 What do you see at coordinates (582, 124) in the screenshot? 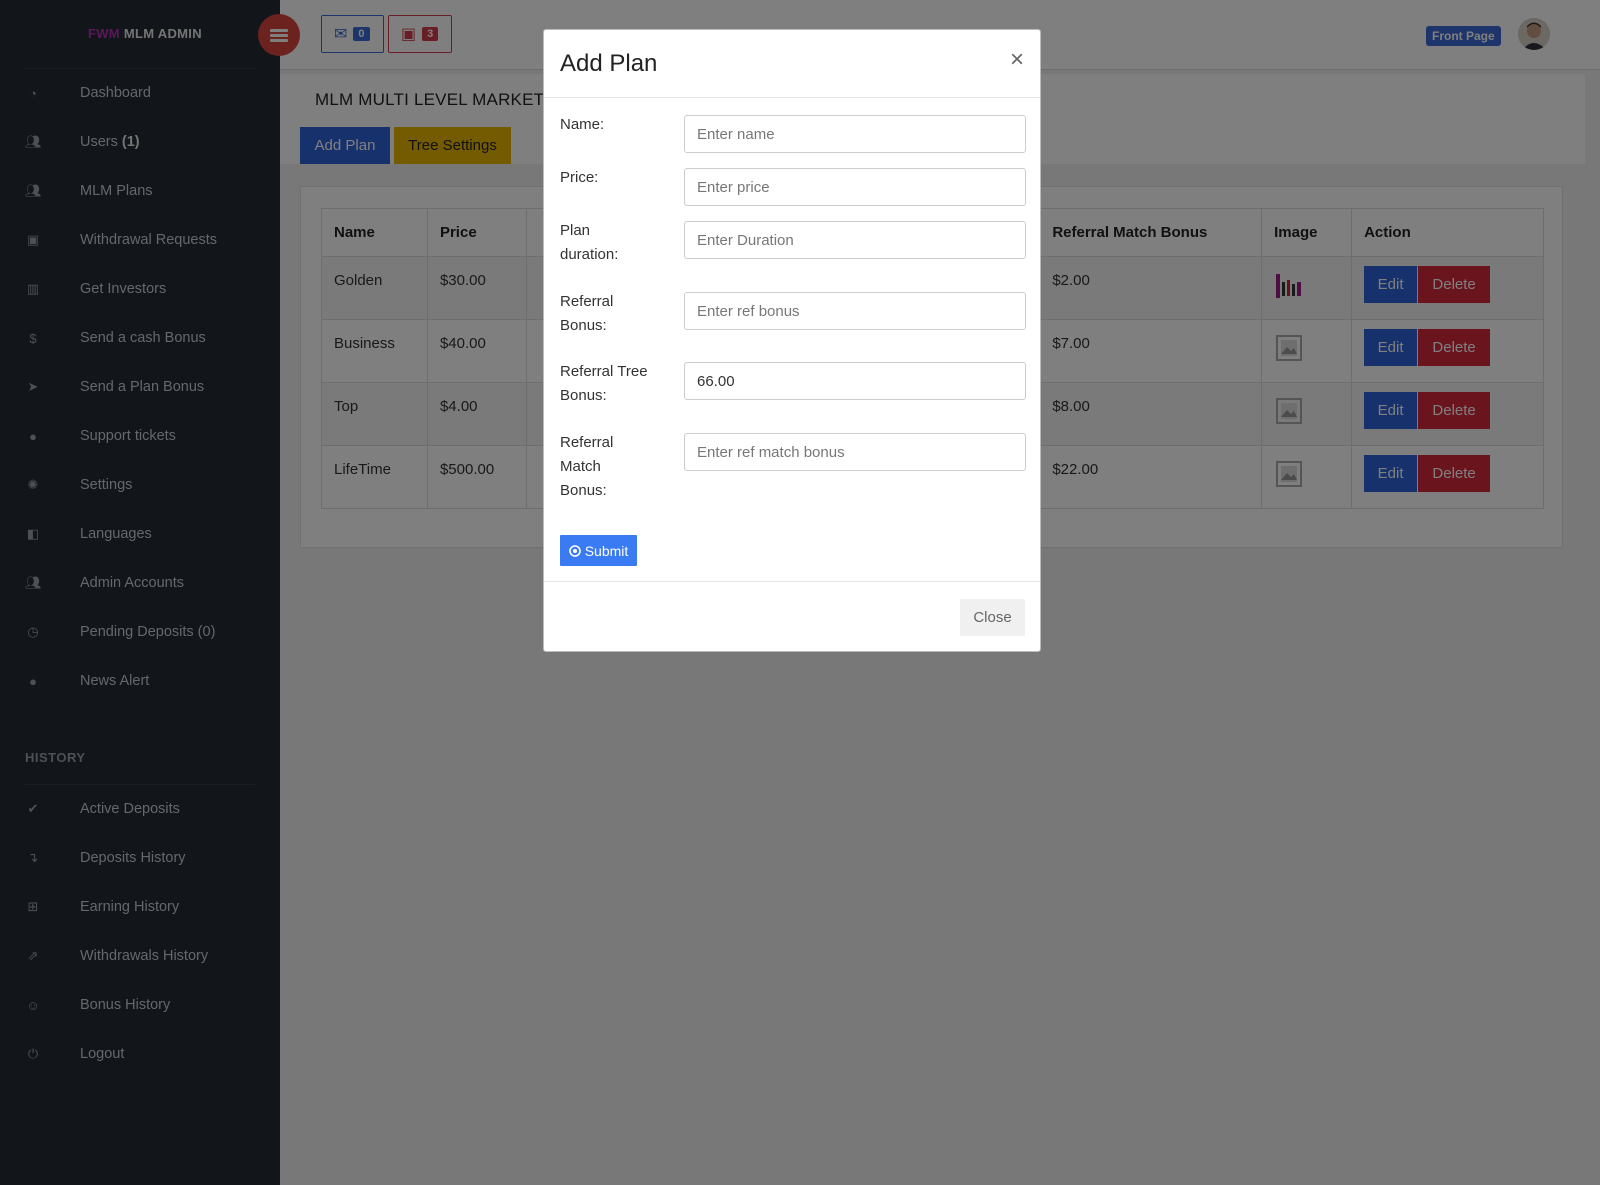
I see `name-field-label: Name:` at bounding box center [582, 124].